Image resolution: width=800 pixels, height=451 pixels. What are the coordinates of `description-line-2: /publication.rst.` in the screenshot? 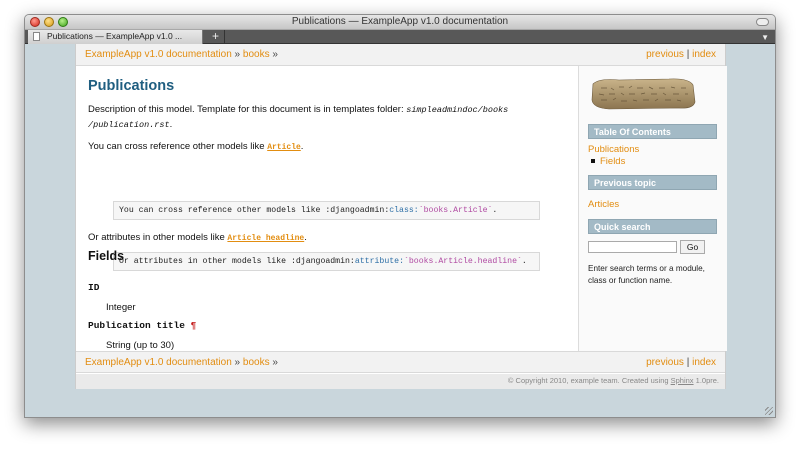 It's located at (130, 124).